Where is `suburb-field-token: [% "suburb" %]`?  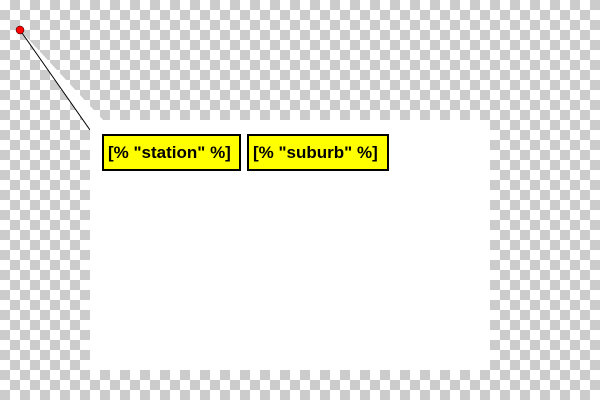
suburb-field-token: [% "suburb" %] is located at coordinates (318, 152).